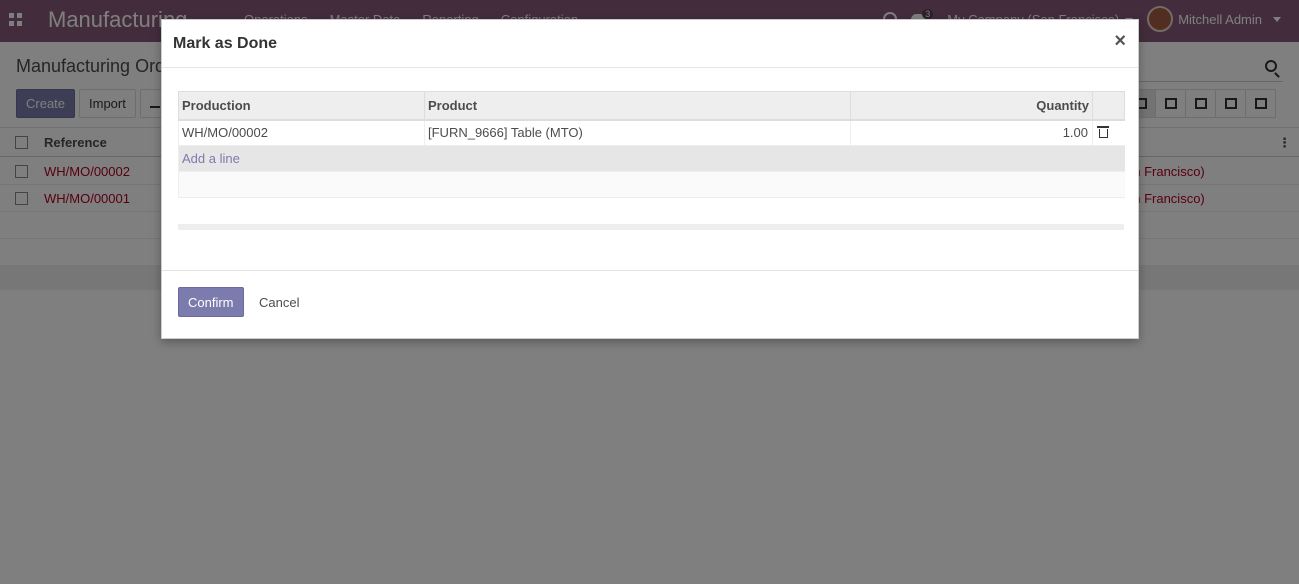 The height and width of the screenshot is (584, 1299). Describe the element at coordinates (637, 132) in the screenshot. I see `cell-product: [FURN_9666] Table (MTO)` at that location.